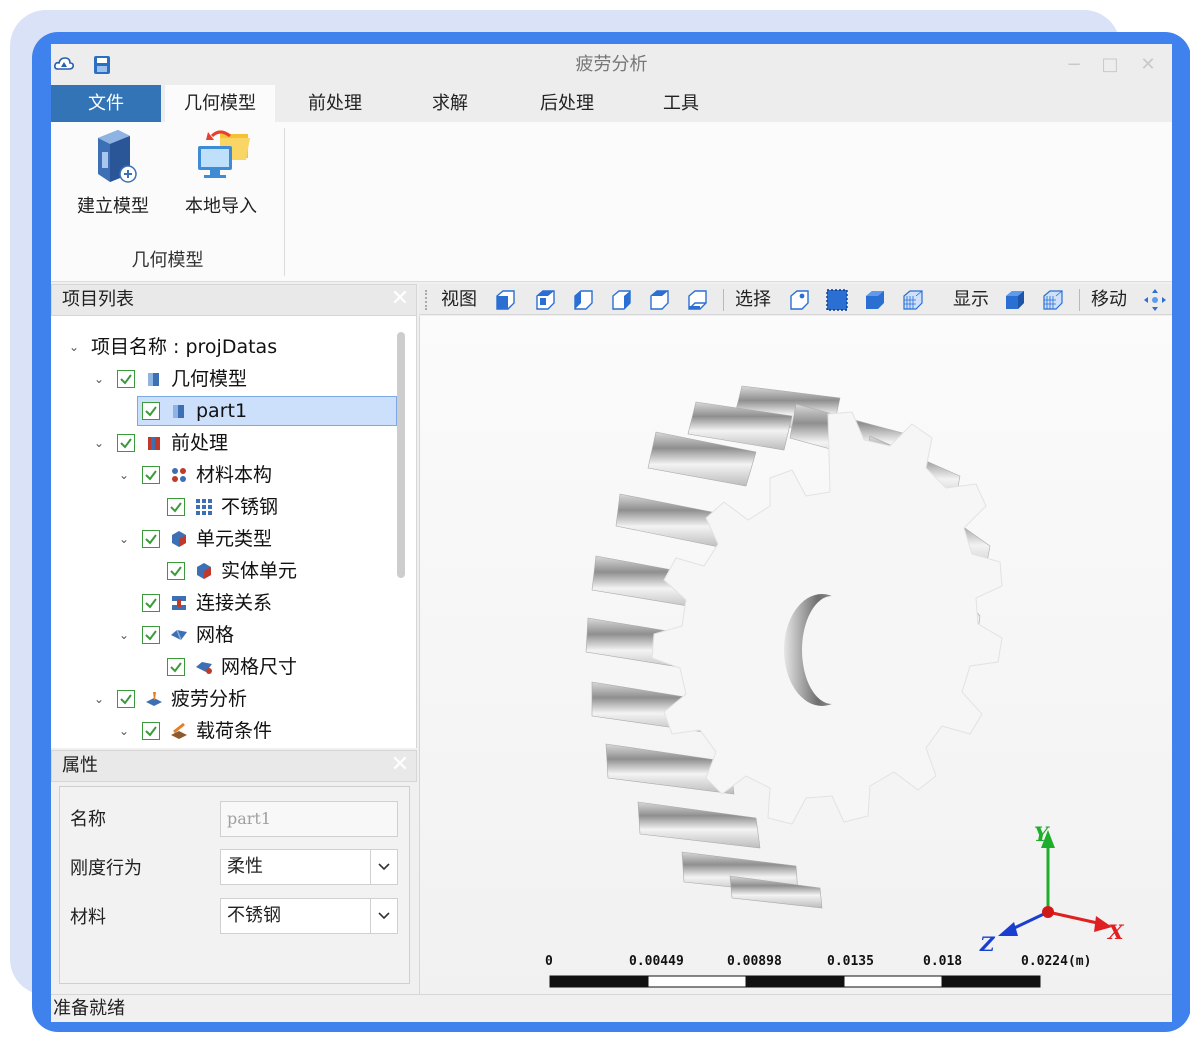 The width and height of the screenshot is (1190, 1063). I want to click on name-field: part1, so click(309, 819).